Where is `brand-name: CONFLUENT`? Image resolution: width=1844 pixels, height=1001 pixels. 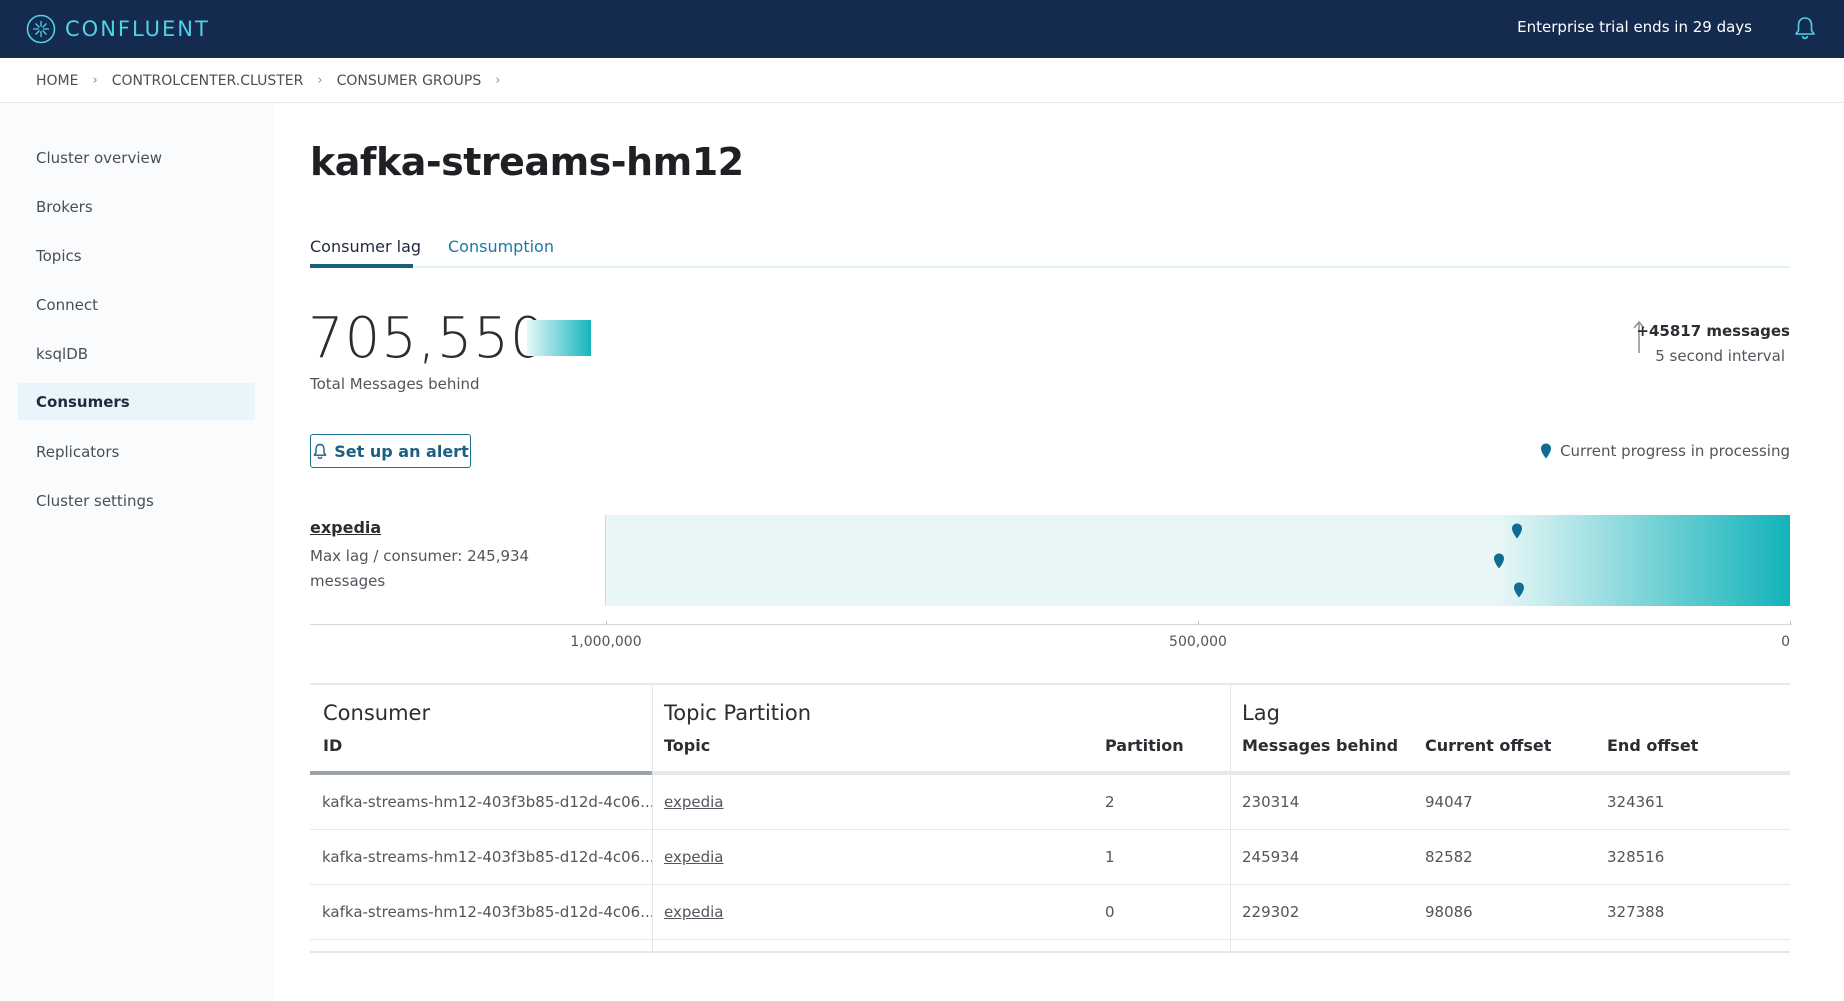 brand-name: CONFLUENT is located at coordinates (137, 29).